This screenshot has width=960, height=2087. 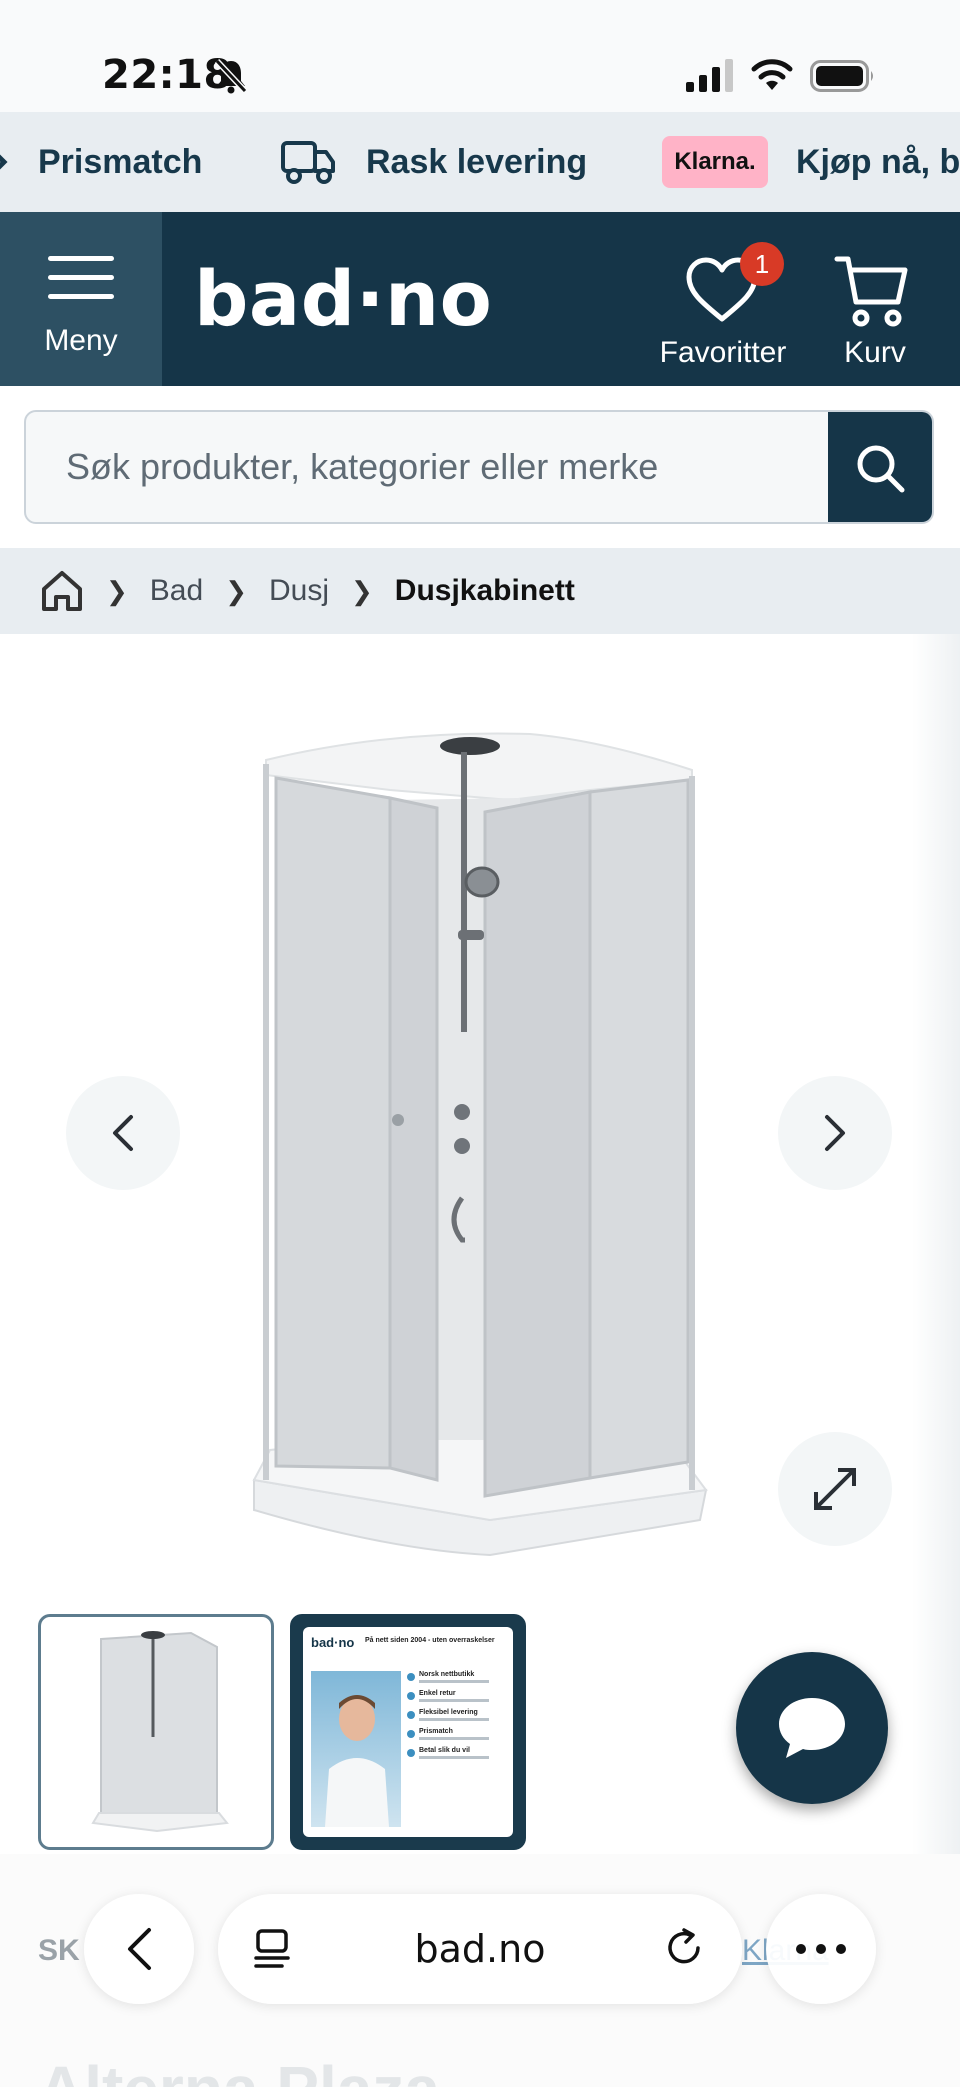 I want to click on search-field: Søk produkter, kategorier eller merke, so click(x=479, y=467).